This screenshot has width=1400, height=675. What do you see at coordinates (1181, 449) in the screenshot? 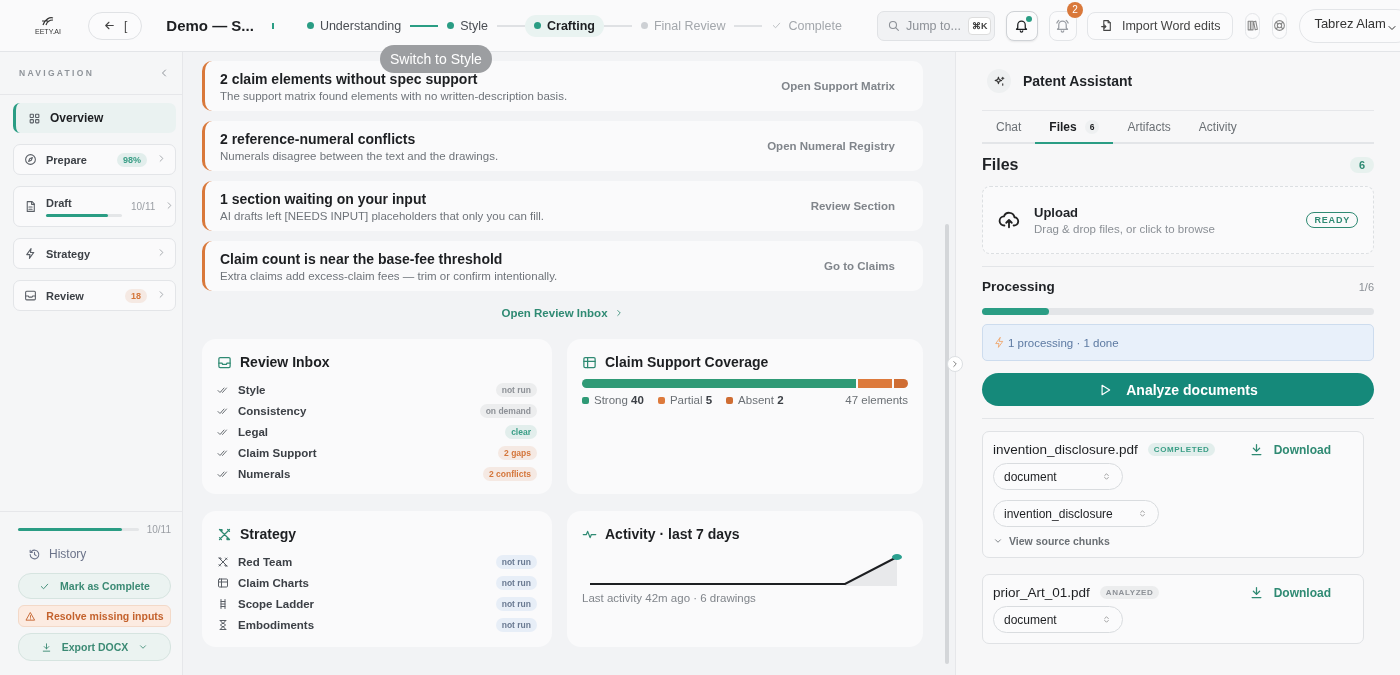
I see `file-status: COMPLETED` at bounding box center [1181, 449].